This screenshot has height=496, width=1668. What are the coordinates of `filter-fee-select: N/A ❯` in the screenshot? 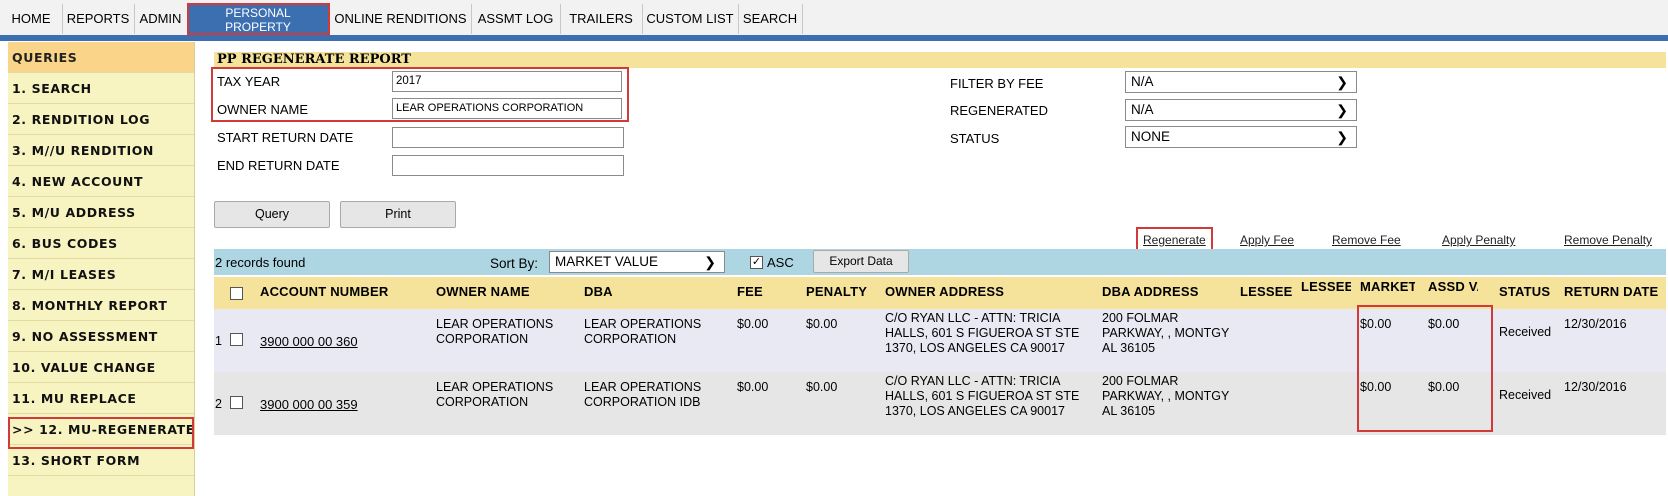 It's located at (1241, 82).